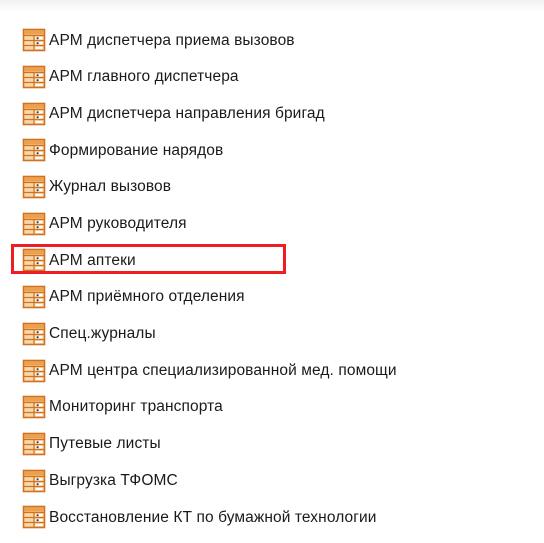 Image resolution: width=544 pixels, height=543 pixels. What do you see at coordinates (283, 480) in the screenshot?
I see `menu-item: Выгрузка ТФОМС` at bounding box center [283, 480].